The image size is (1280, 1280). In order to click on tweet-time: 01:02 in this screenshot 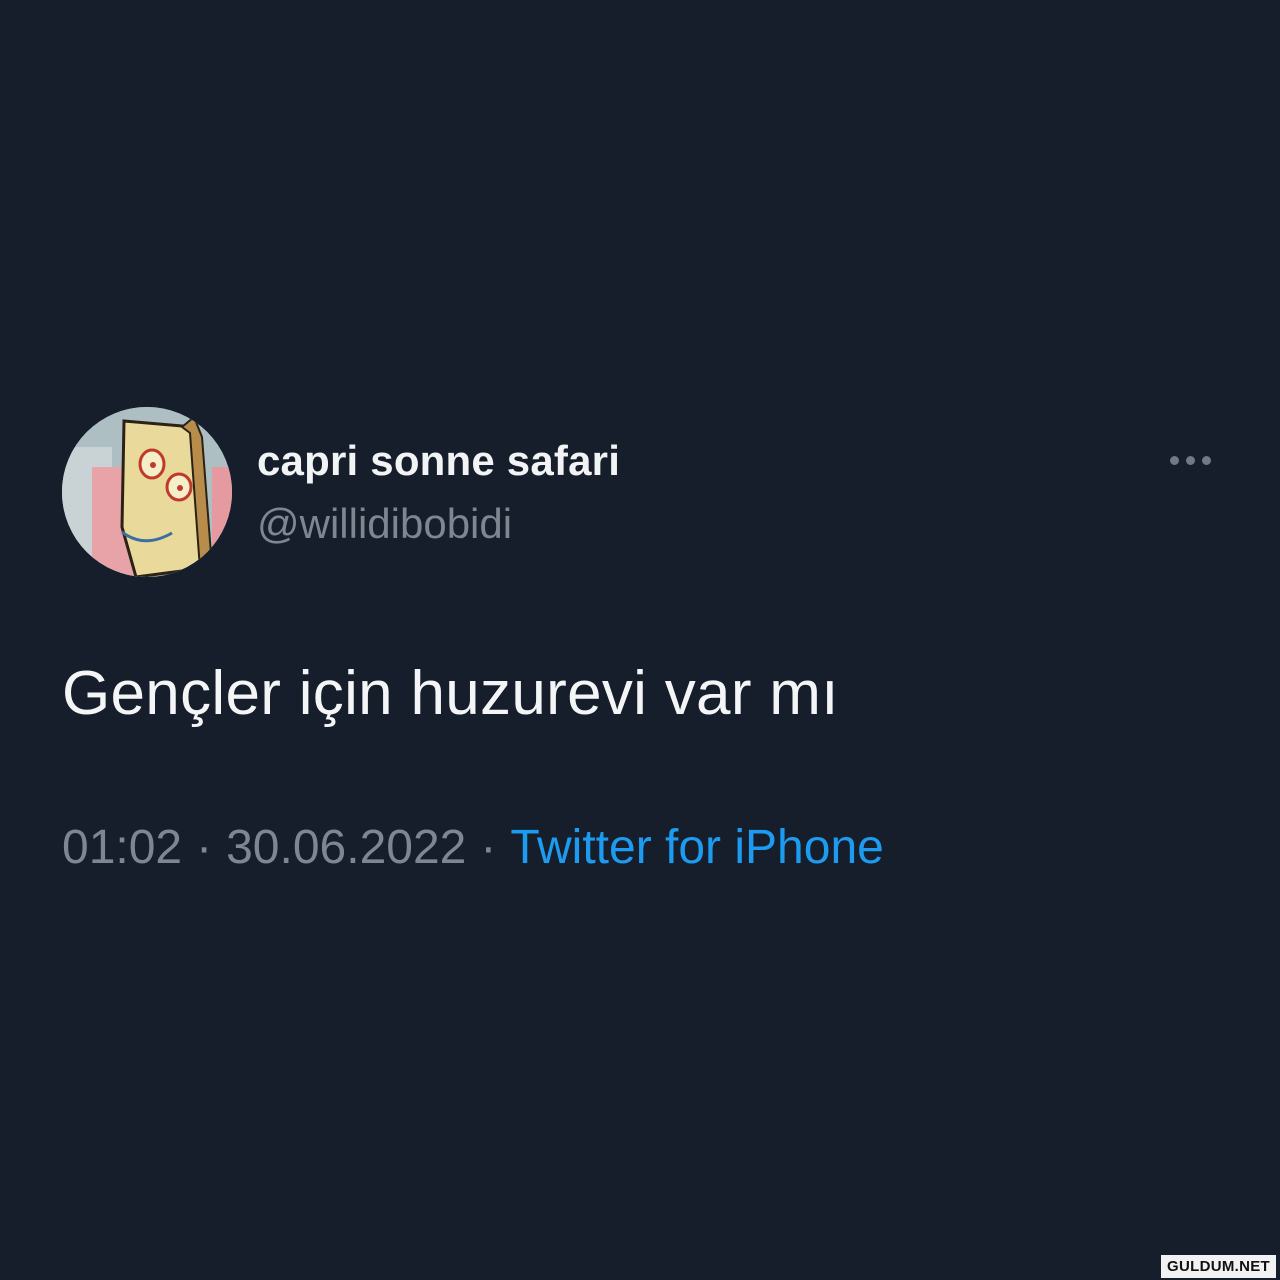, I will do `click(122, 847)`.